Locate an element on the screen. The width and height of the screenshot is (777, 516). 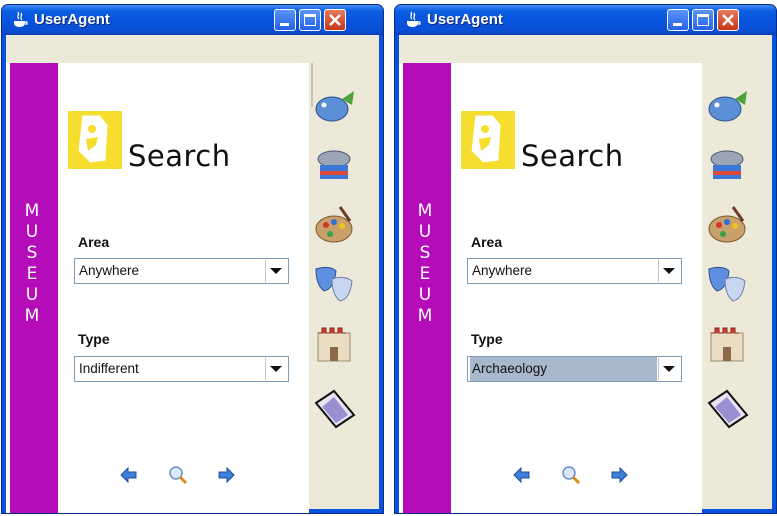
type-dropdown: Archaeology is located at coordinates (574, 369).